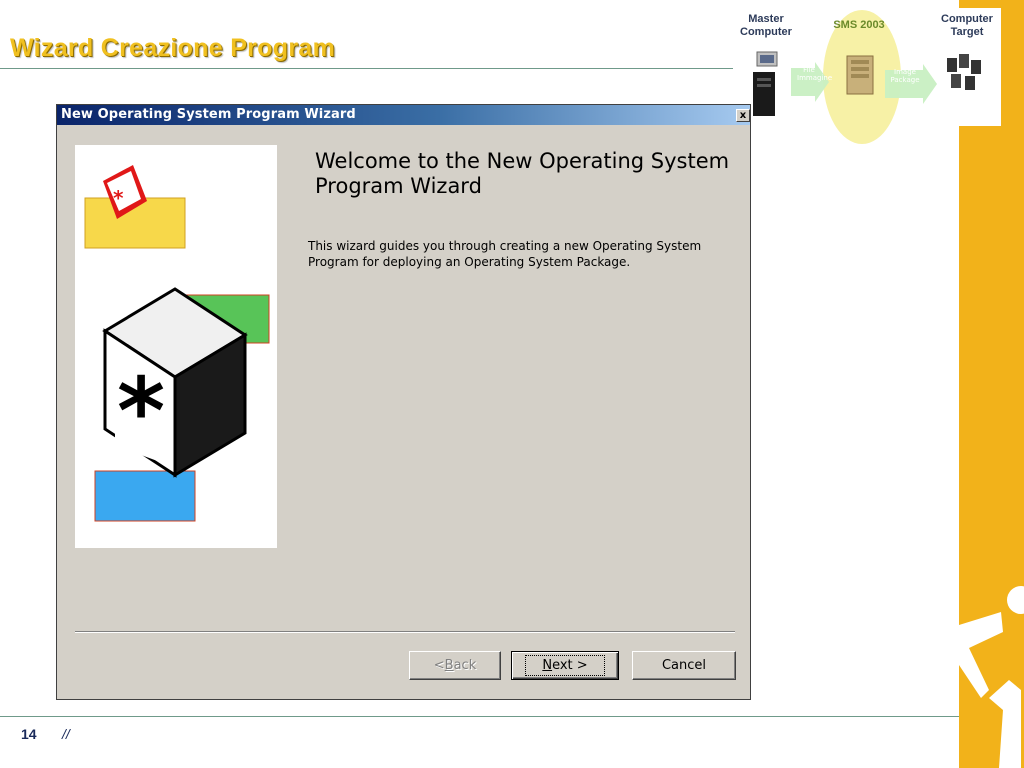 This screenshot has width=1024, height=768. What do you see at coordinates (861, 76) in the screenshot?
I see `server-icon` at bounding box center [861, 76].